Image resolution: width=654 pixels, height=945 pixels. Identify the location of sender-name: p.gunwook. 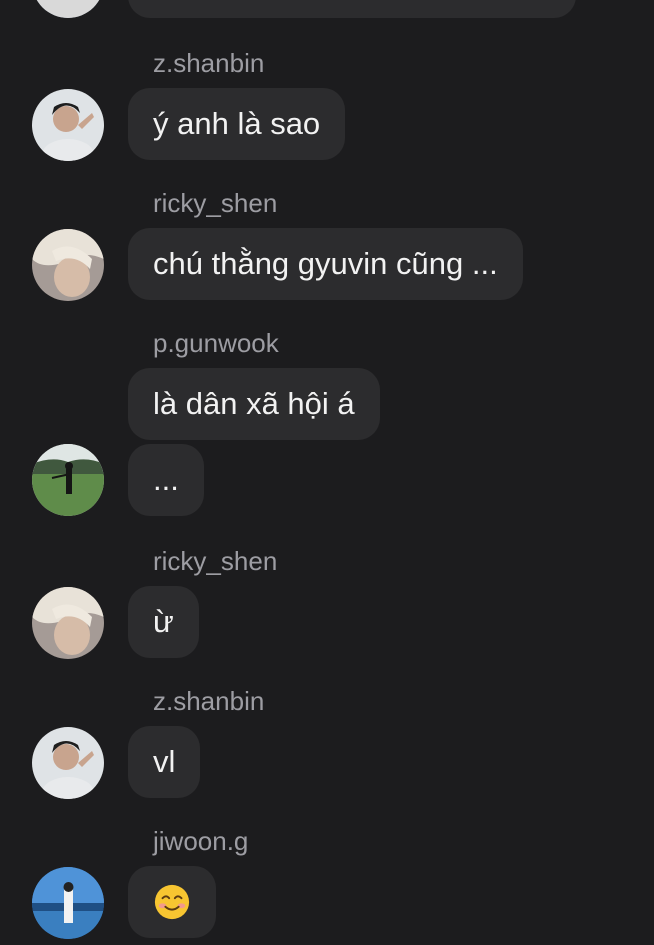
(216, 343).